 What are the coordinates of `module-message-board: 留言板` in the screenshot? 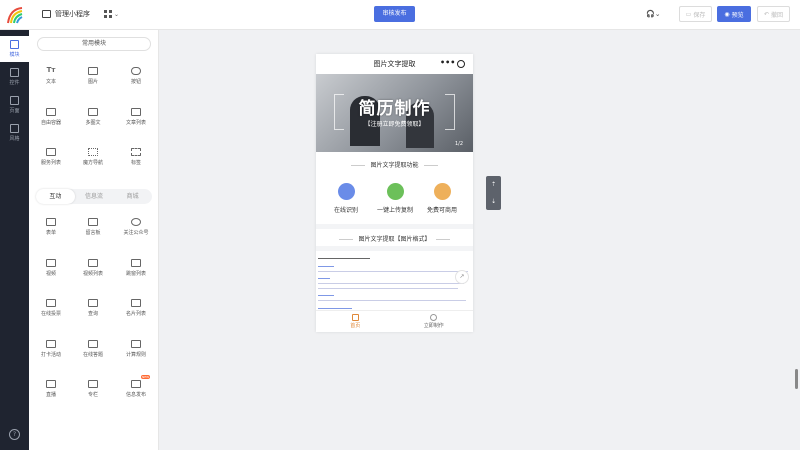 It's located at (93, 232).